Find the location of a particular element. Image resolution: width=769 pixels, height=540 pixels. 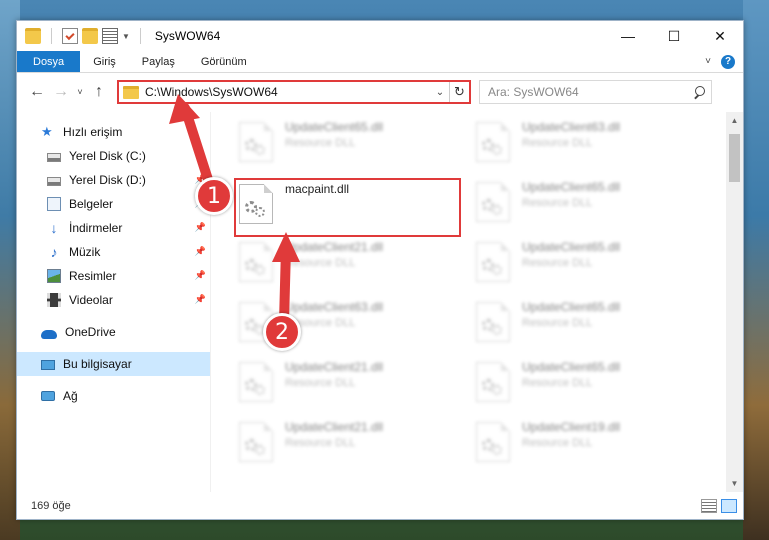

arrow-2-head is located at coordinates (286, 247).